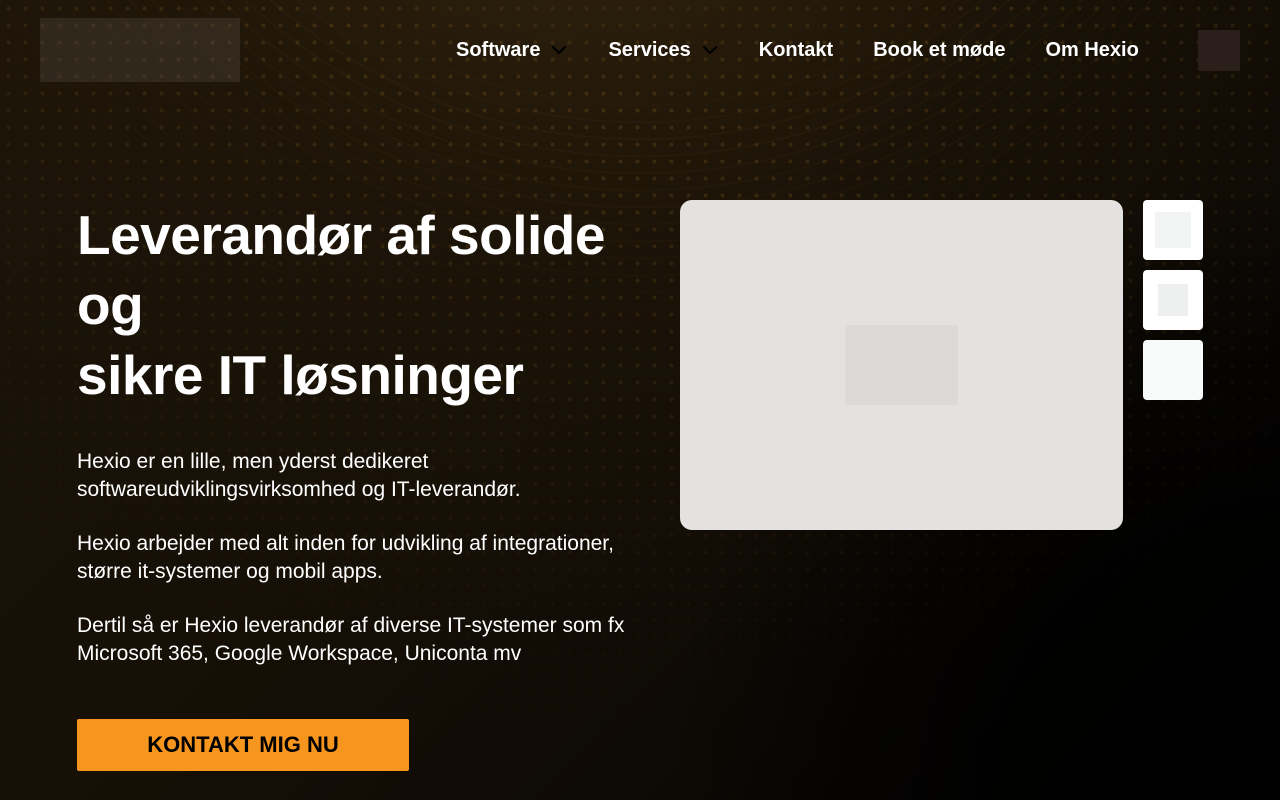  I want to click on nav-item-label: Services, so click(649, 49).